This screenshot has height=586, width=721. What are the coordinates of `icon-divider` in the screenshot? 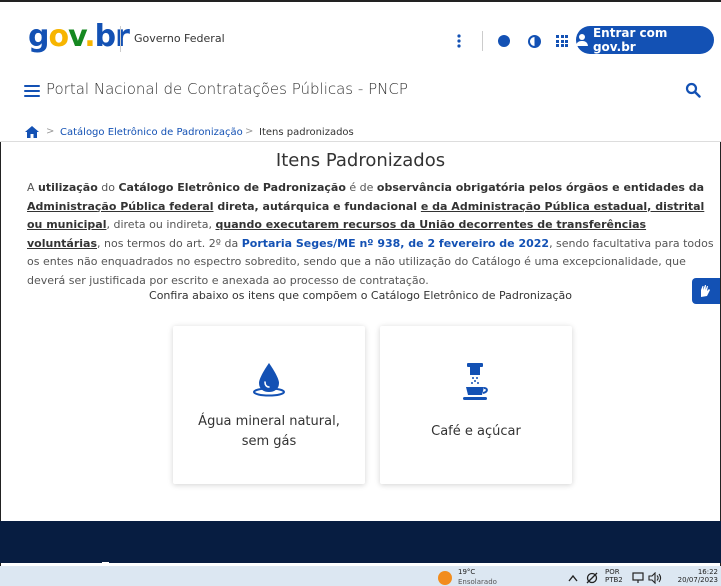 It's located at (482, 41).